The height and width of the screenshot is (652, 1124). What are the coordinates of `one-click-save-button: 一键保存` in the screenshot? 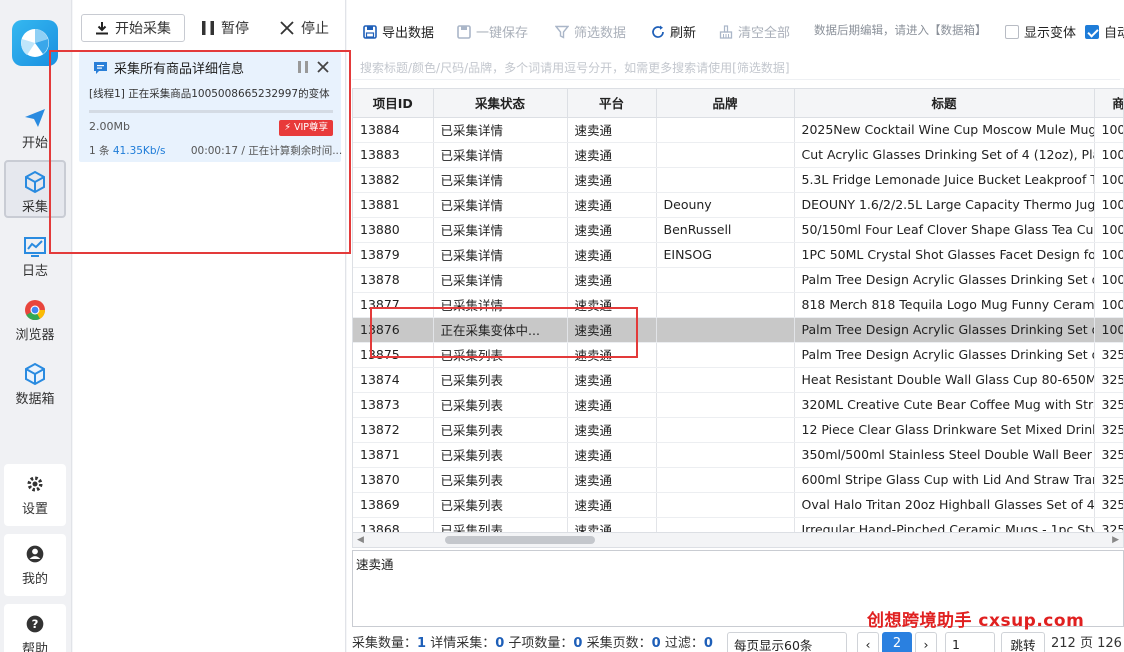 It's located at (492, 31).